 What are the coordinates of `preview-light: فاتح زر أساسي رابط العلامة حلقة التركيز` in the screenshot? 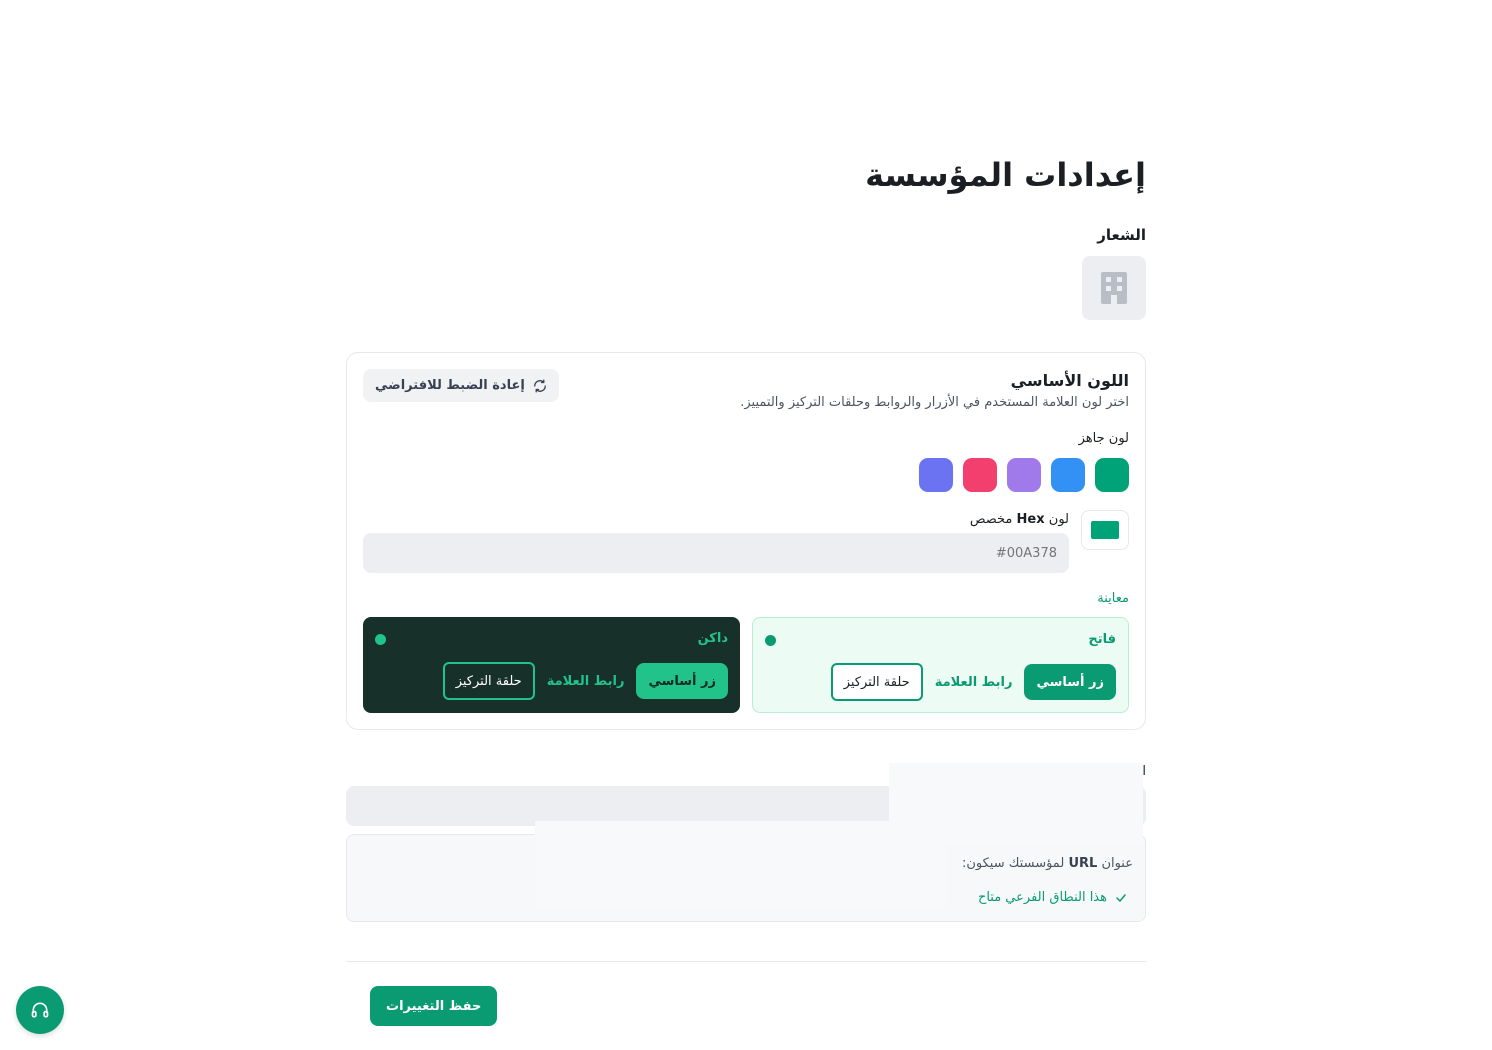 It's located at (940, 665).